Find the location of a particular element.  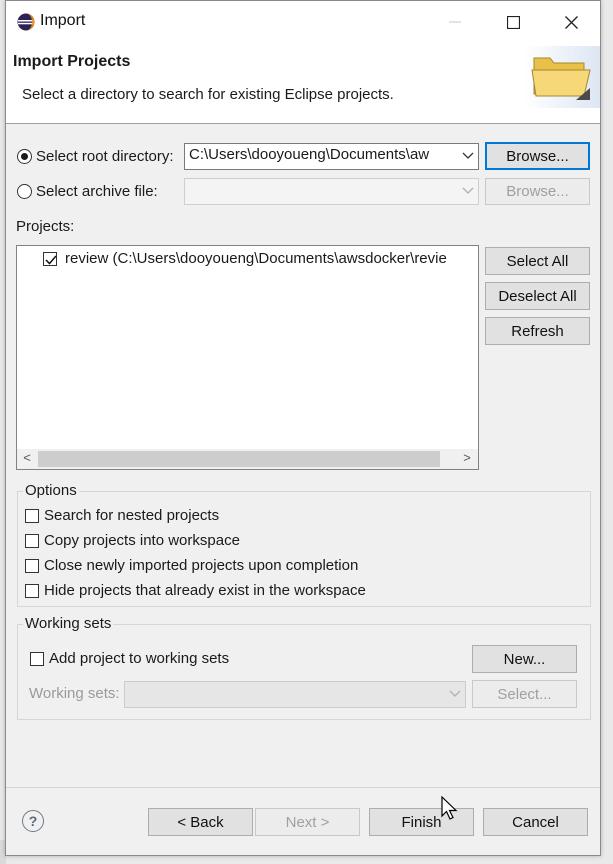

scrollbar-thumb is located at coordinates (239, 459).